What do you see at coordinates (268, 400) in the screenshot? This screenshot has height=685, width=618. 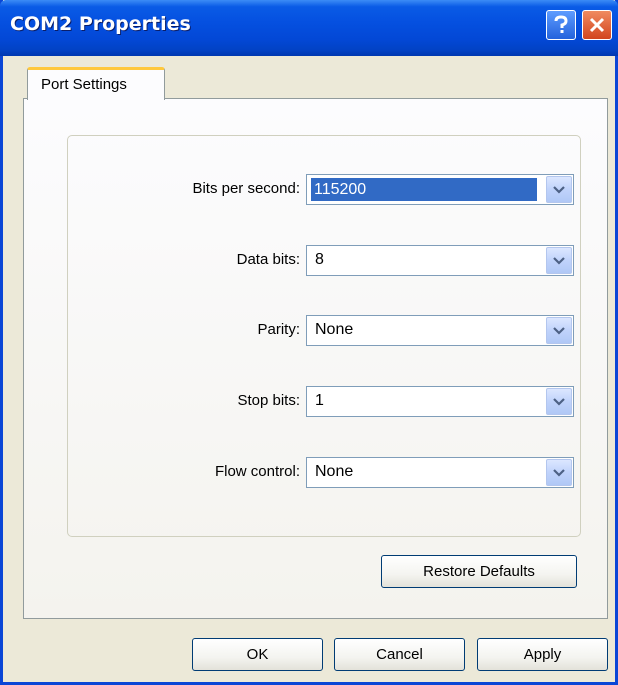 I see `stop-bits-label: Stop bits:` at bounding box center [268, 400].